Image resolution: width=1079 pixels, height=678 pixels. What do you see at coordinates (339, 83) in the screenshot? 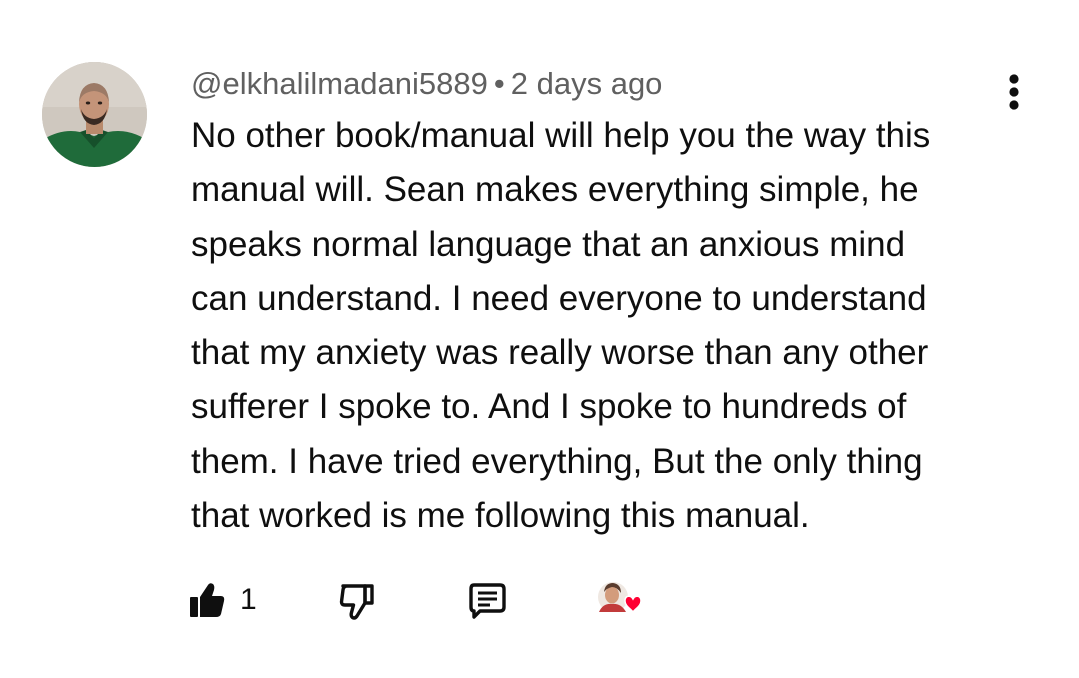
I see `author-handle: @elkhalilmadani5889` at bounding box center [339, 83].